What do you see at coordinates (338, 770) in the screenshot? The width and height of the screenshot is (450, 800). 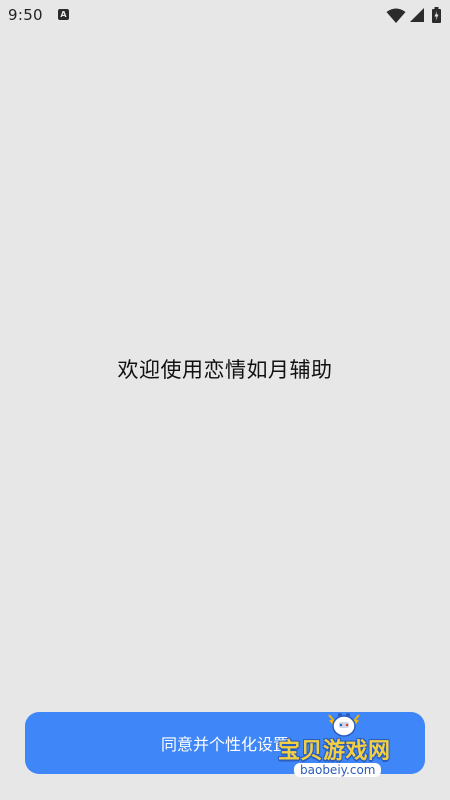 I see `watermark-url: baobeiy.com` at bounding box center [338, 770].